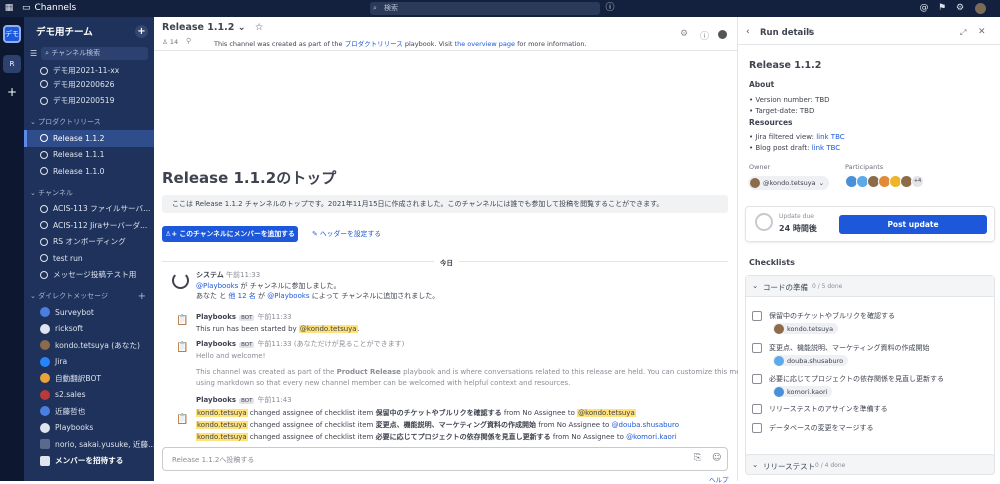  What do you see at coordinates (89, 84) in the screenshot?
I see `sidebar-item-demo-20200626: デモ用20200626` at bounding box center [89, 84].